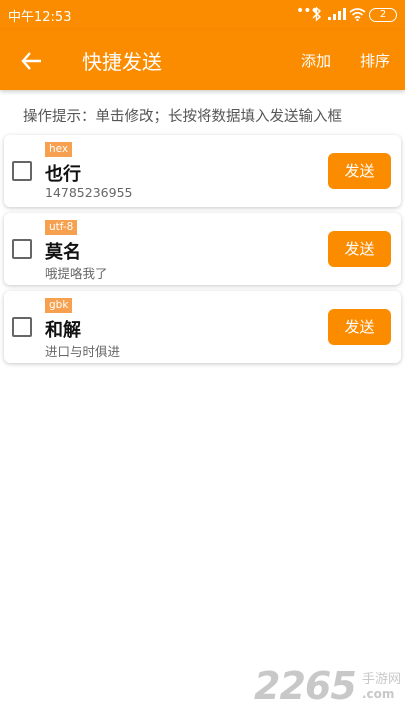  I want to click on item-content: 进口与时俱进, so click(83, 351).